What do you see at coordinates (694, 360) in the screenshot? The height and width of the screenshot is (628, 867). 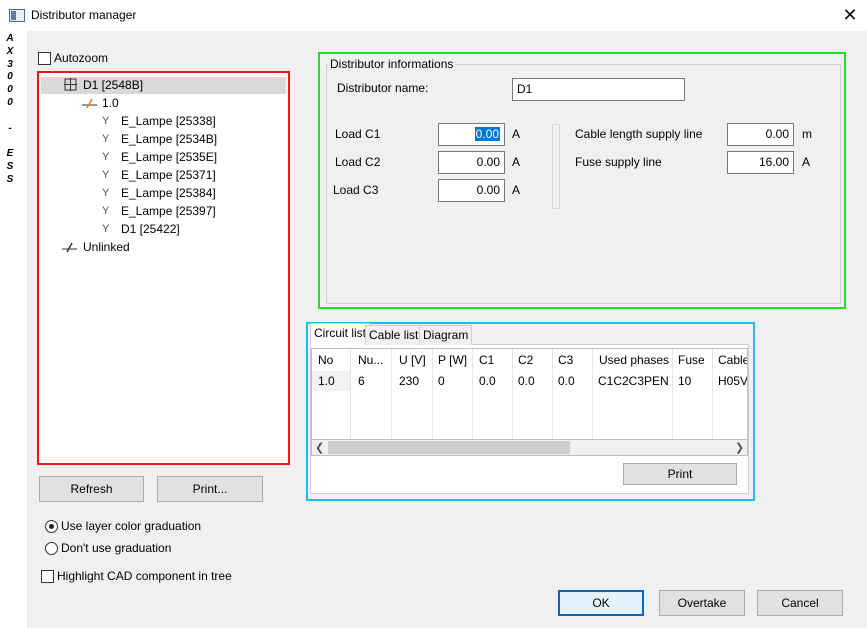 I see `table-header: Fuse` at bounding box center [694, 360].